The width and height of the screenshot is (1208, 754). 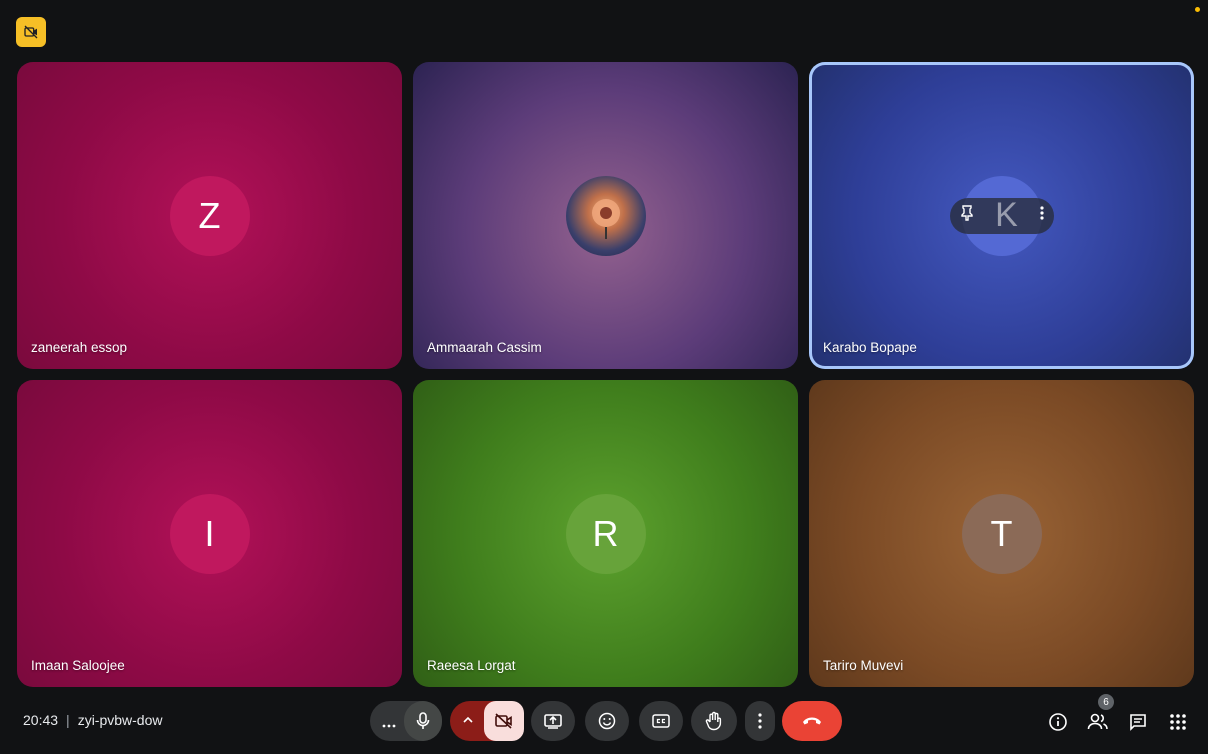 I want to click on chat-button, so click(x=1138, y=722).